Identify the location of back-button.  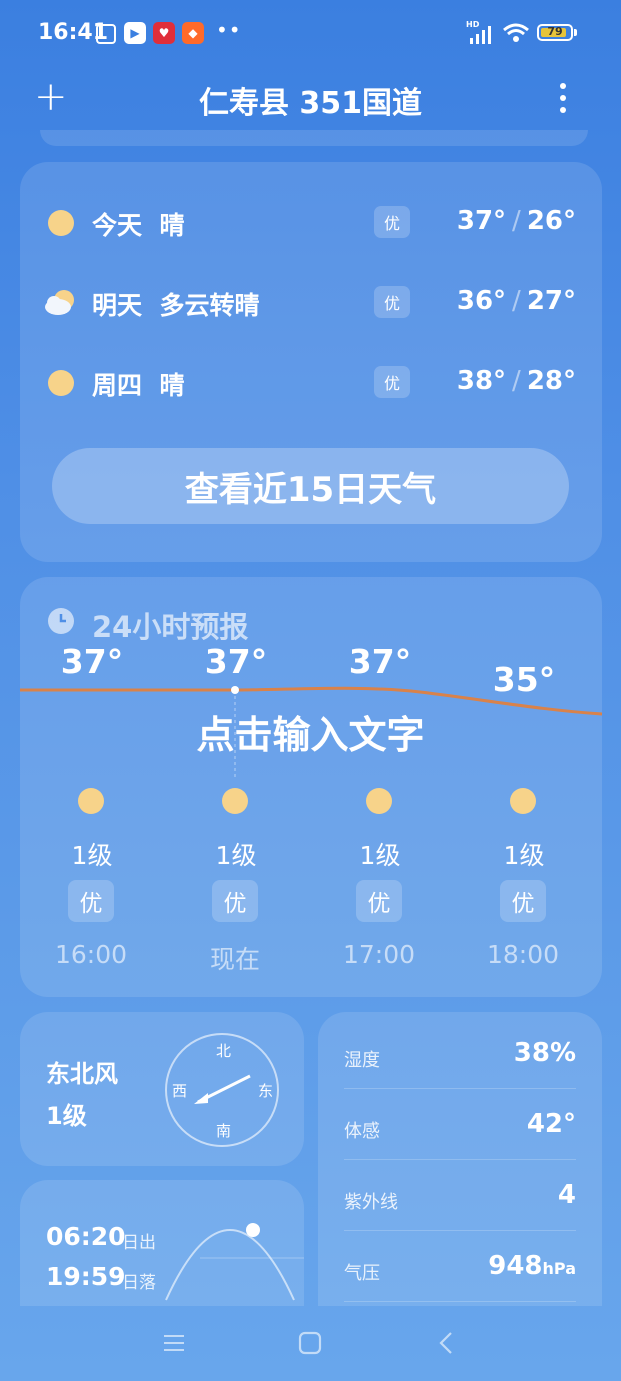
(446, 1345).